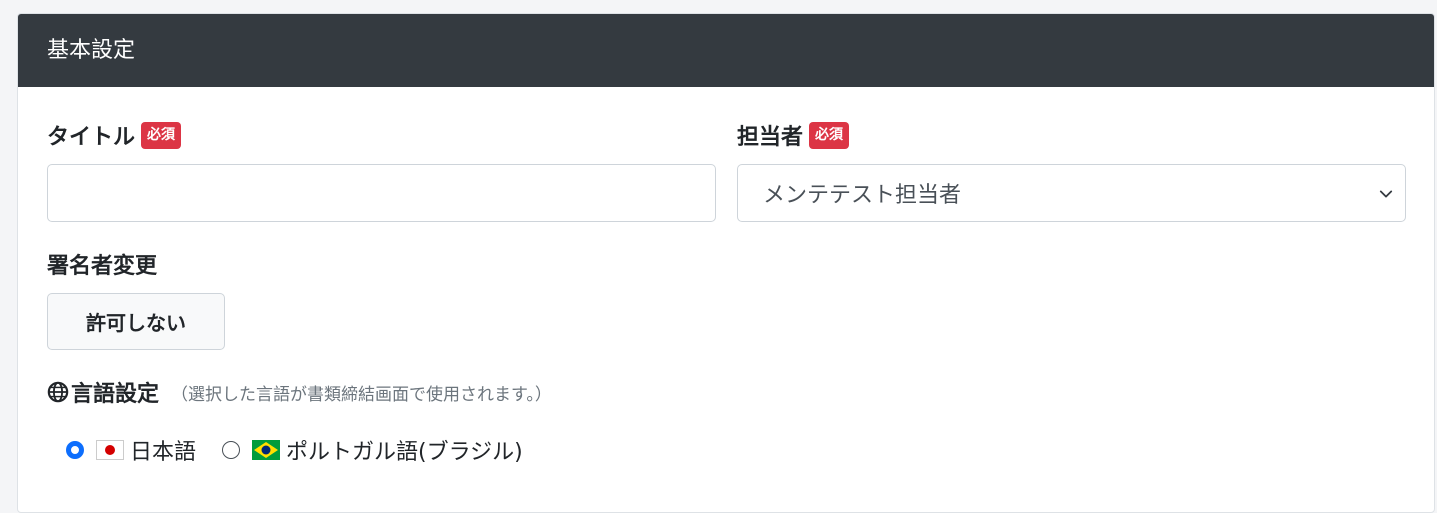 The image size is (1437, 513). Describe the element at coordinates (136, 321) in the screenshot. I see `signer-change-toggle-button: 許可しない` at that location.